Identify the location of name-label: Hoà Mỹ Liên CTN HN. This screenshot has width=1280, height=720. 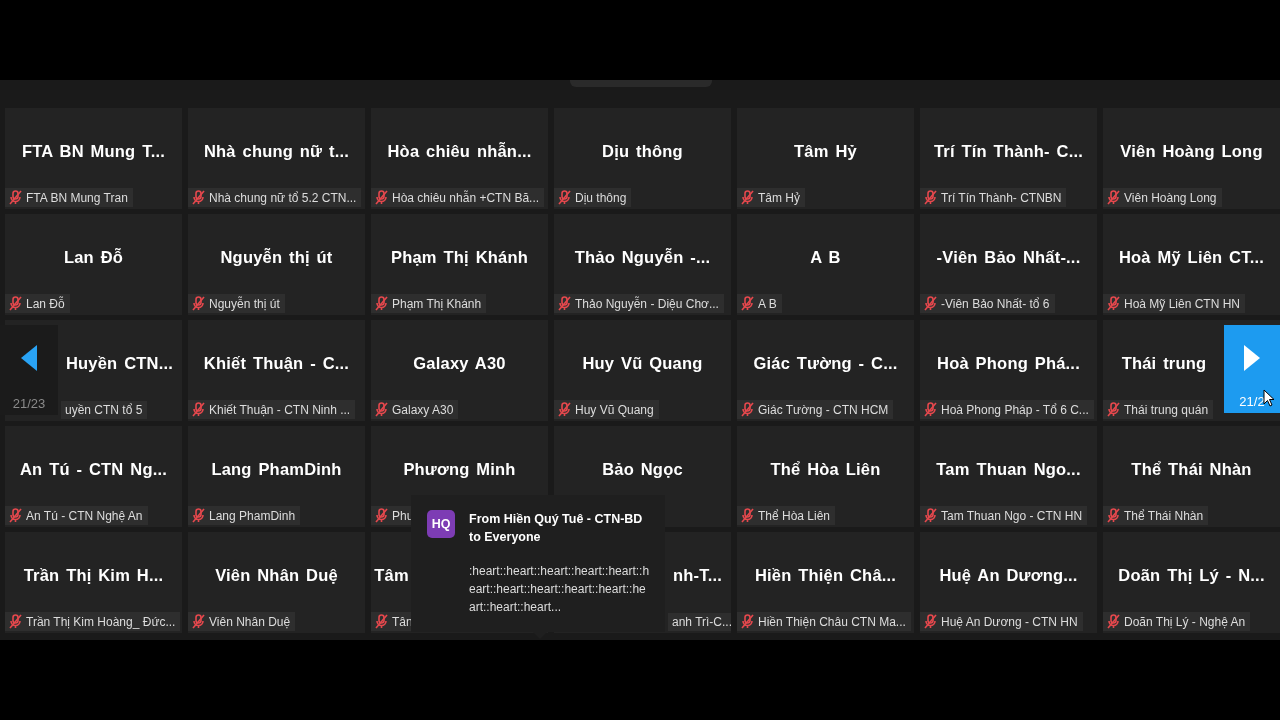
(1174, 303).